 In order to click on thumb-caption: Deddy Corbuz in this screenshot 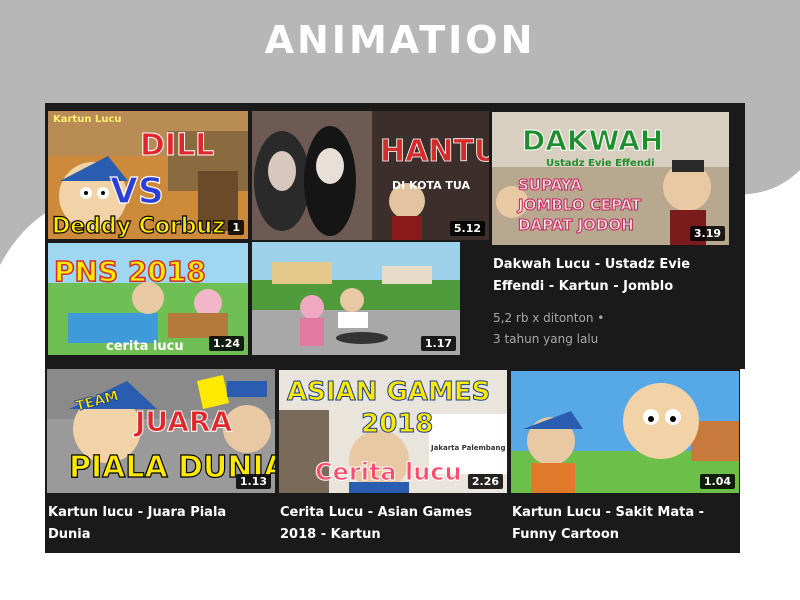, I will do `click(138, 226)`.